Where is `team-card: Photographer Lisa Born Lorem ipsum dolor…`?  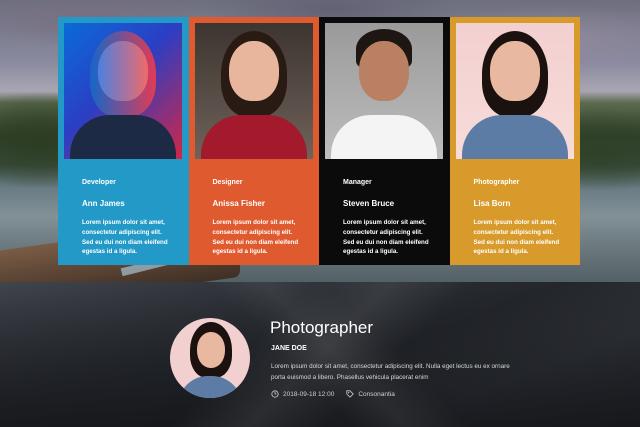
team-card: Photographer Lisa Born Lorem ipsum dolor… is located at coordinates (514, 141).